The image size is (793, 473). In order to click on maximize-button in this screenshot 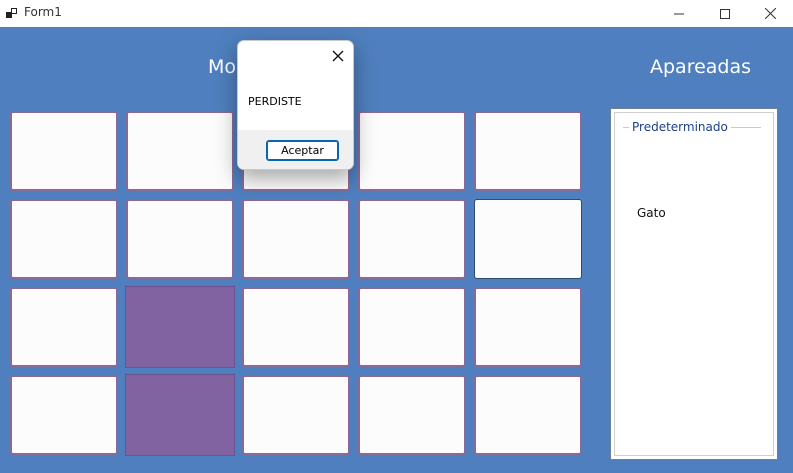, I will do `click(725, 13)`.